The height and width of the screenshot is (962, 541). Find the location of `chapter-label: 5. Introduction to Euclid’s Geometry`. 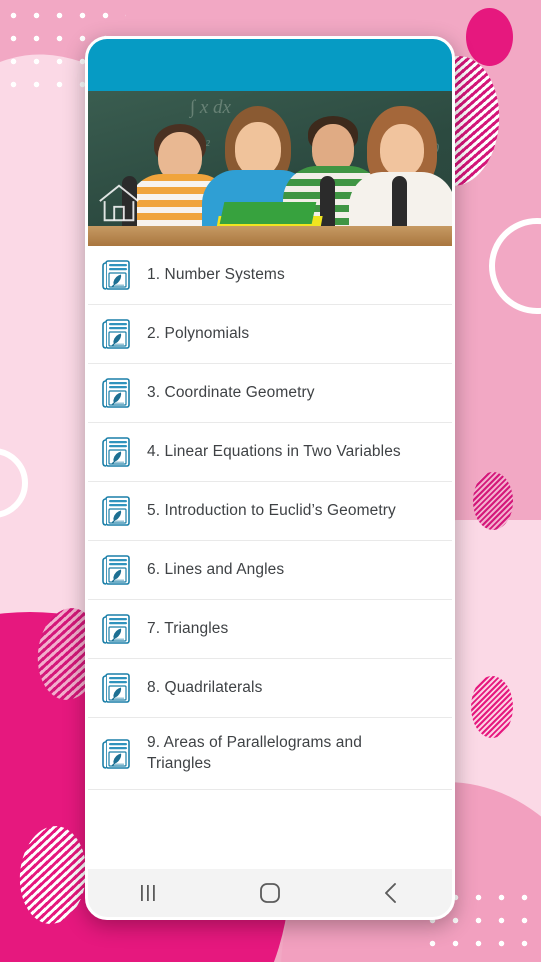

chapter-label: 5. Introduction to Euclid’s Geometry is located at coordinates (271, 510).